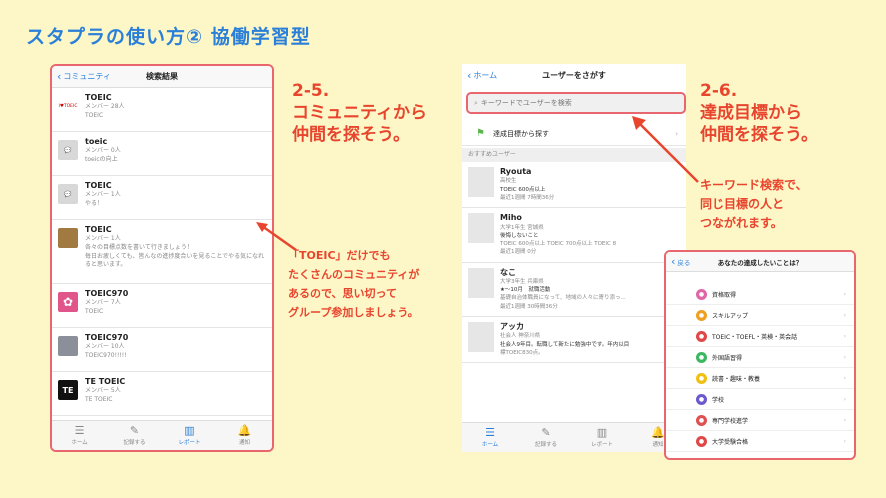  What do you see at coordinates (730, 316) in the screenshot?
I see `goal-label: スキルアップ` at bounding box center [730, 316].